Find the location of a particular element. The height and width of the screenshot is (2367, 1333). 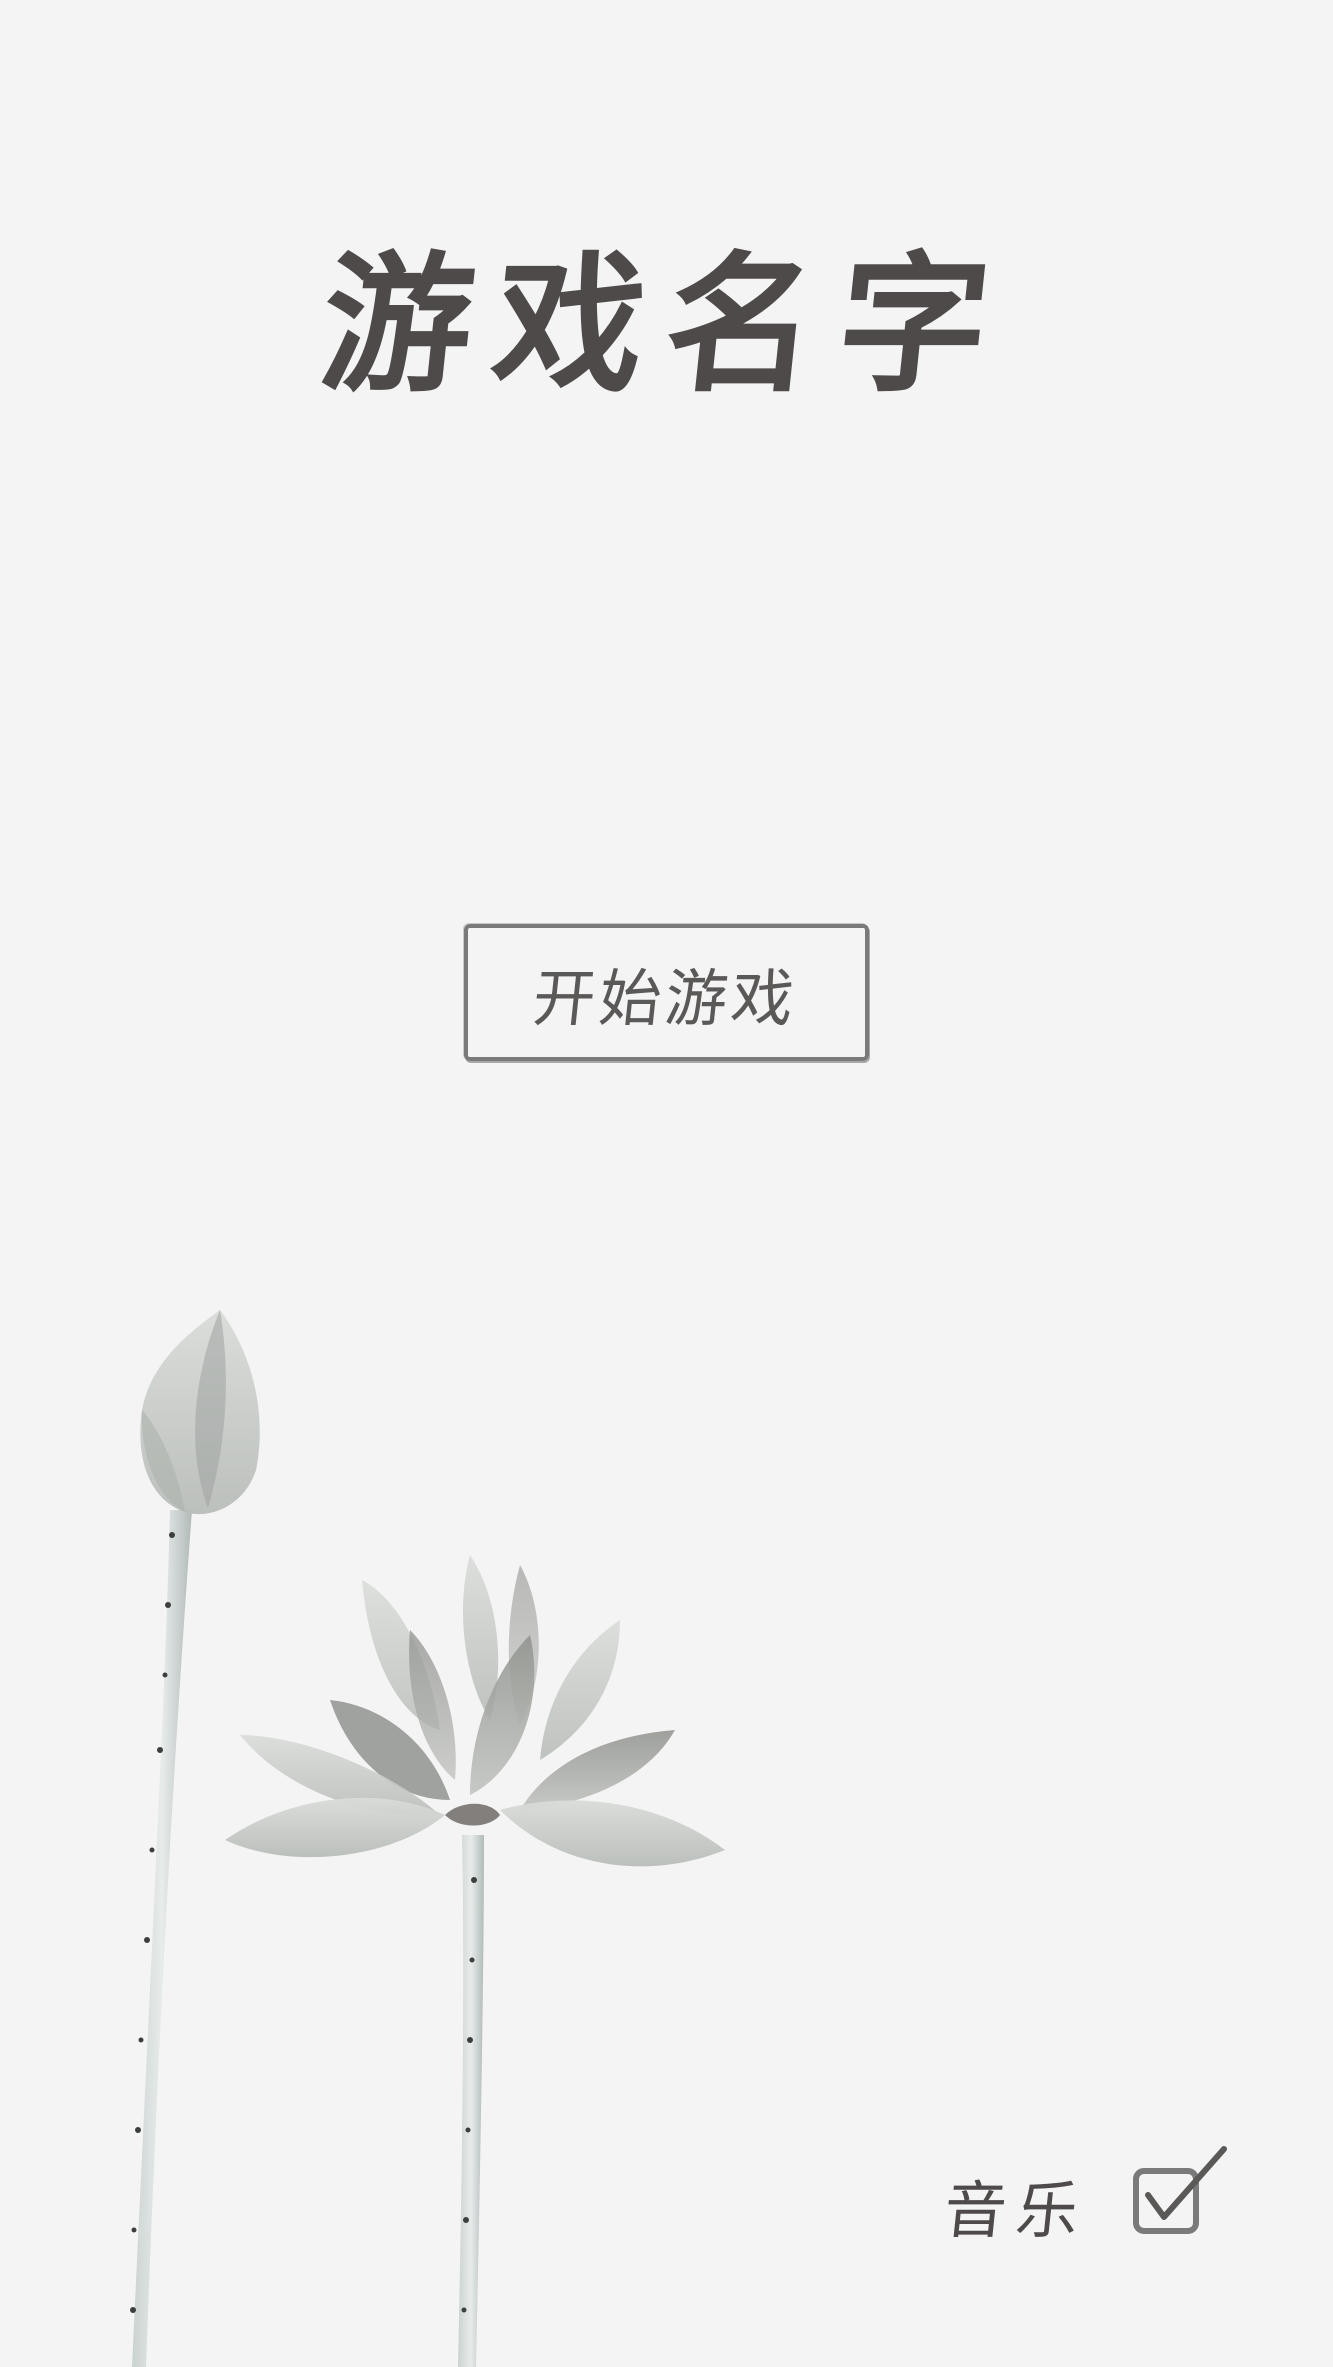

game-title: 游戏名字 is located at coordinates (666, 325).